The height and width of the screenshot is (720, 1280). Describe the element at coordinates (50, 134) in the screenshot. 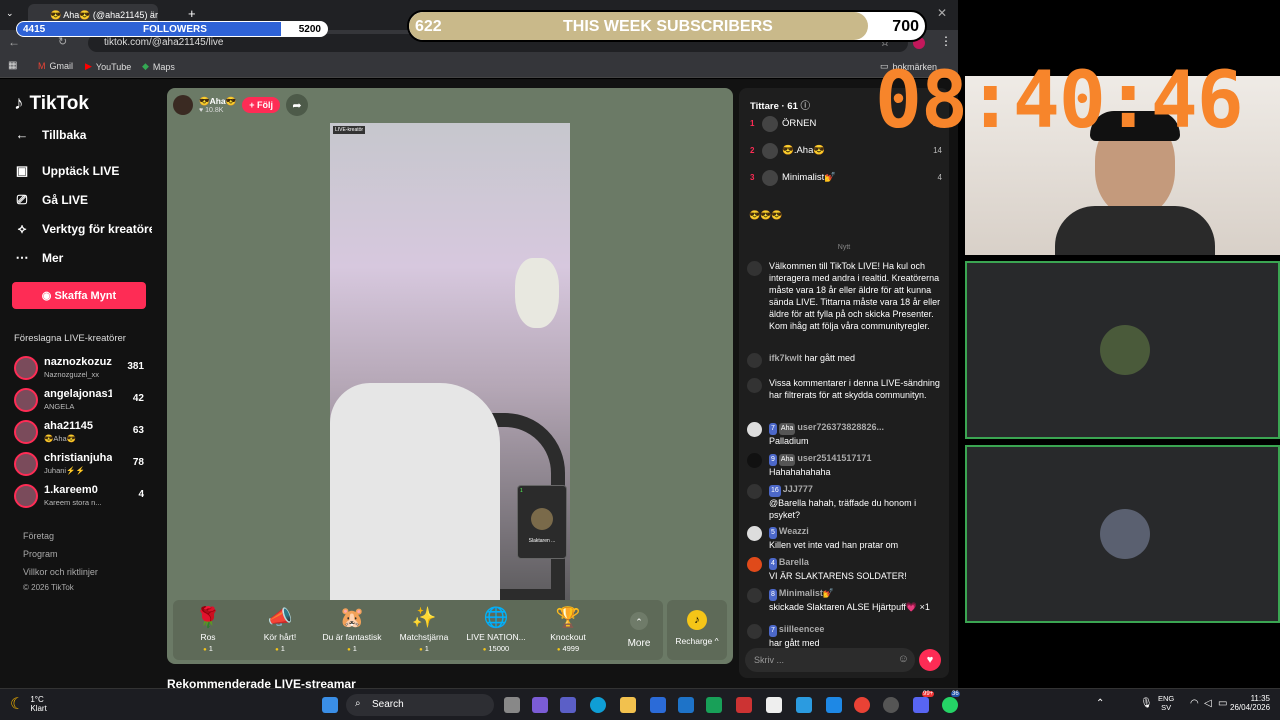

I see `nav-back: ← Tillbaka` at that location.